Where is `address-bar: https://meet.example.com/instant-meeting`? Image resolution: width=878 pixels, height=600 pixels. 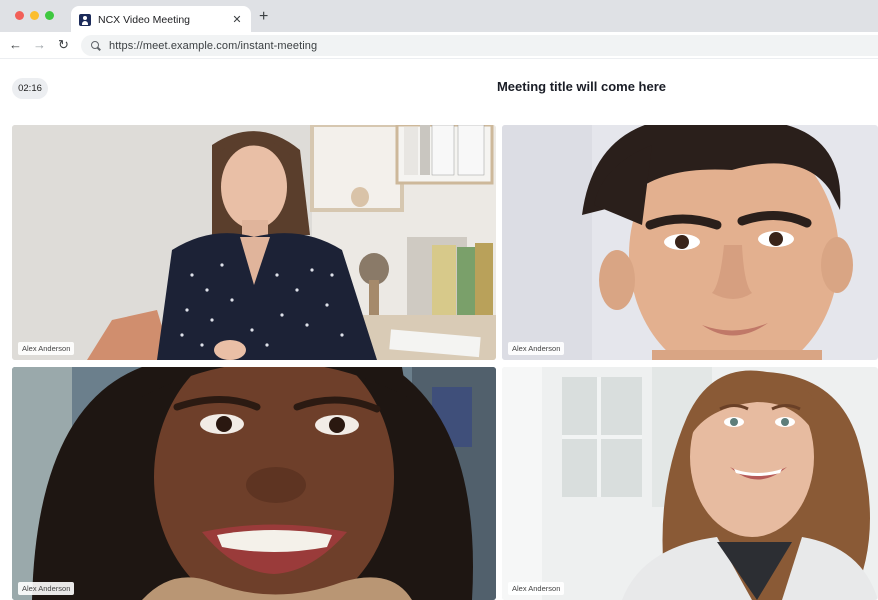 address-bar: https://meet.example.com/instant-meeting is located at coordinates (479, 45).